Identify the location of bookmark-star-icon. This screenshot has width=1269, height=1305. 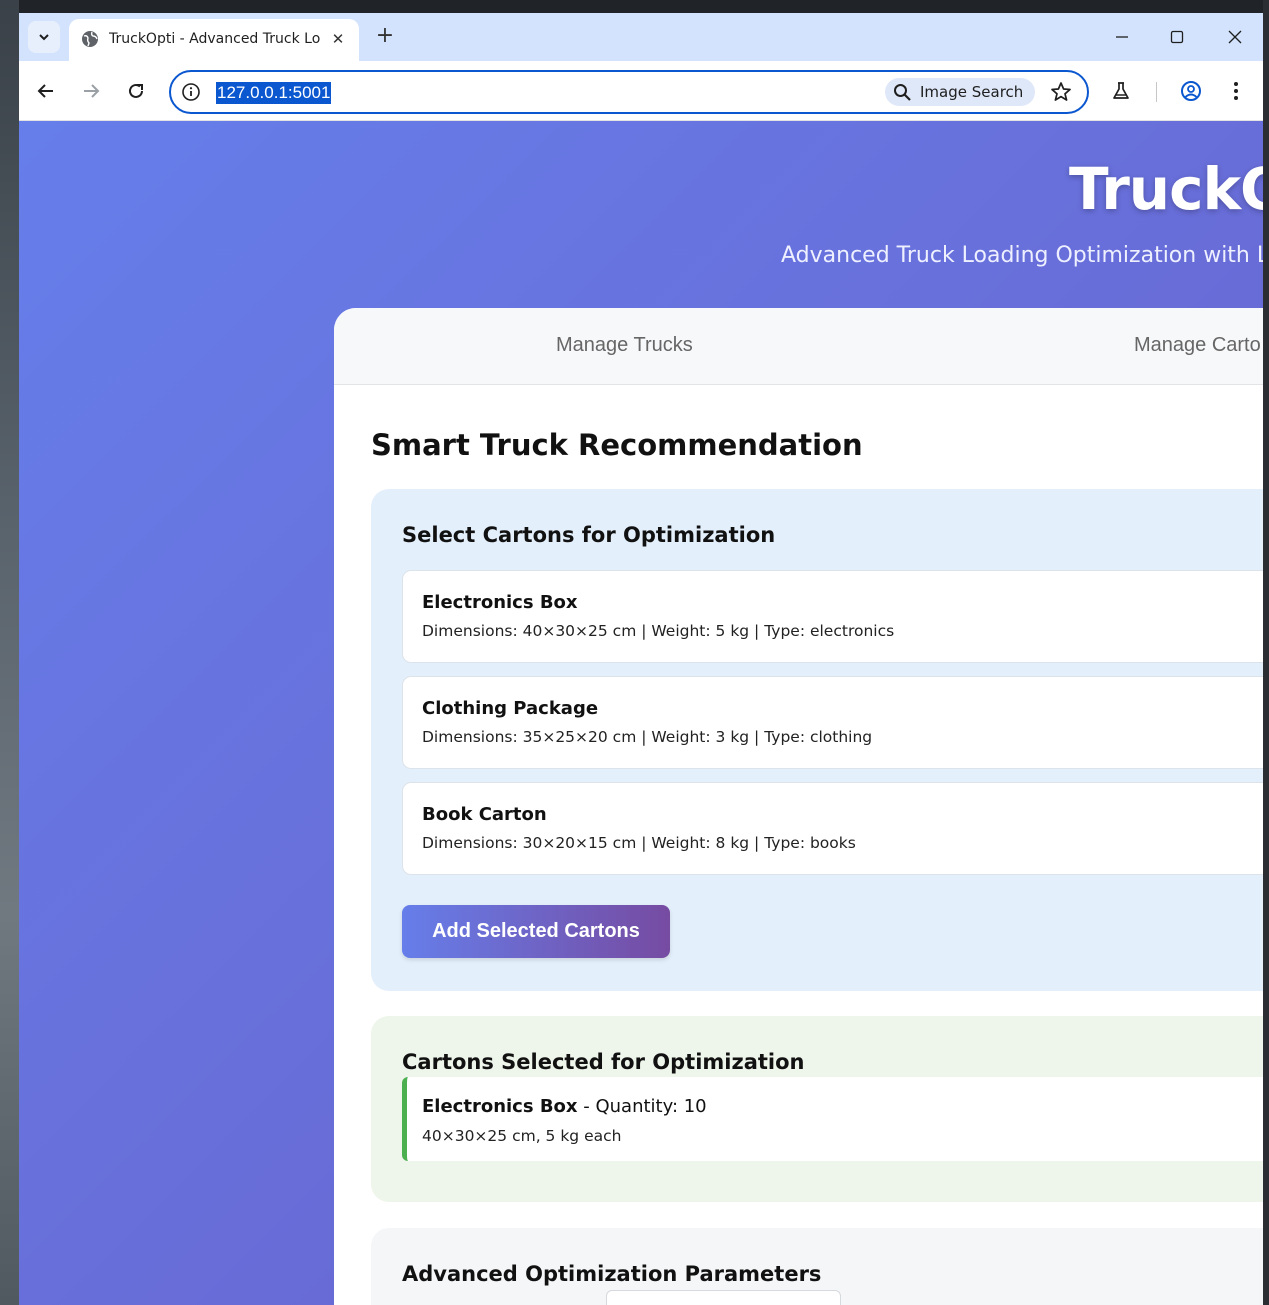
(1061, 92).